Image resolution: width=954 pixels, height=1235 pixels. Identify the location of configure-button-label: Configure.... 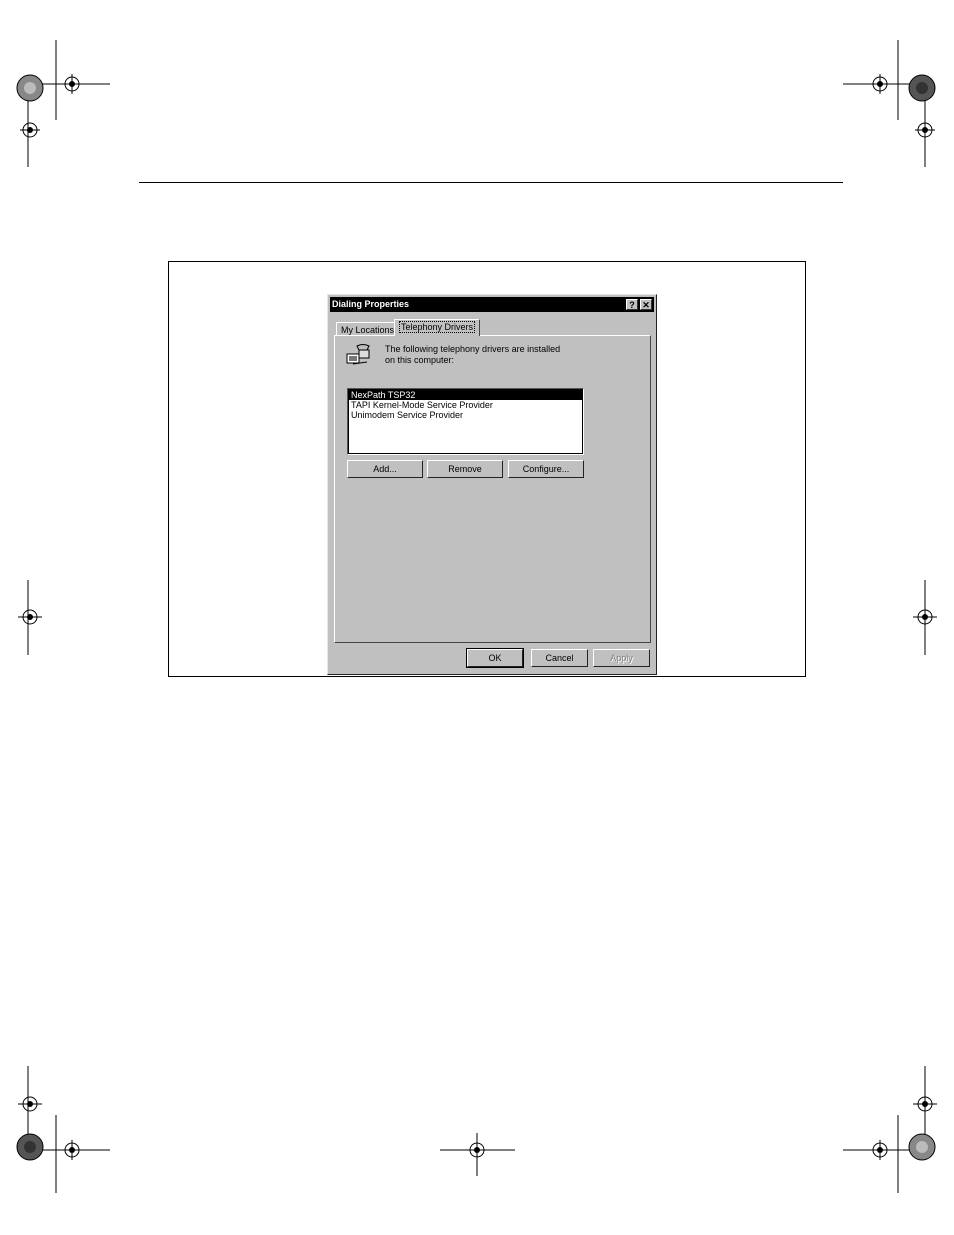
(546, 469).